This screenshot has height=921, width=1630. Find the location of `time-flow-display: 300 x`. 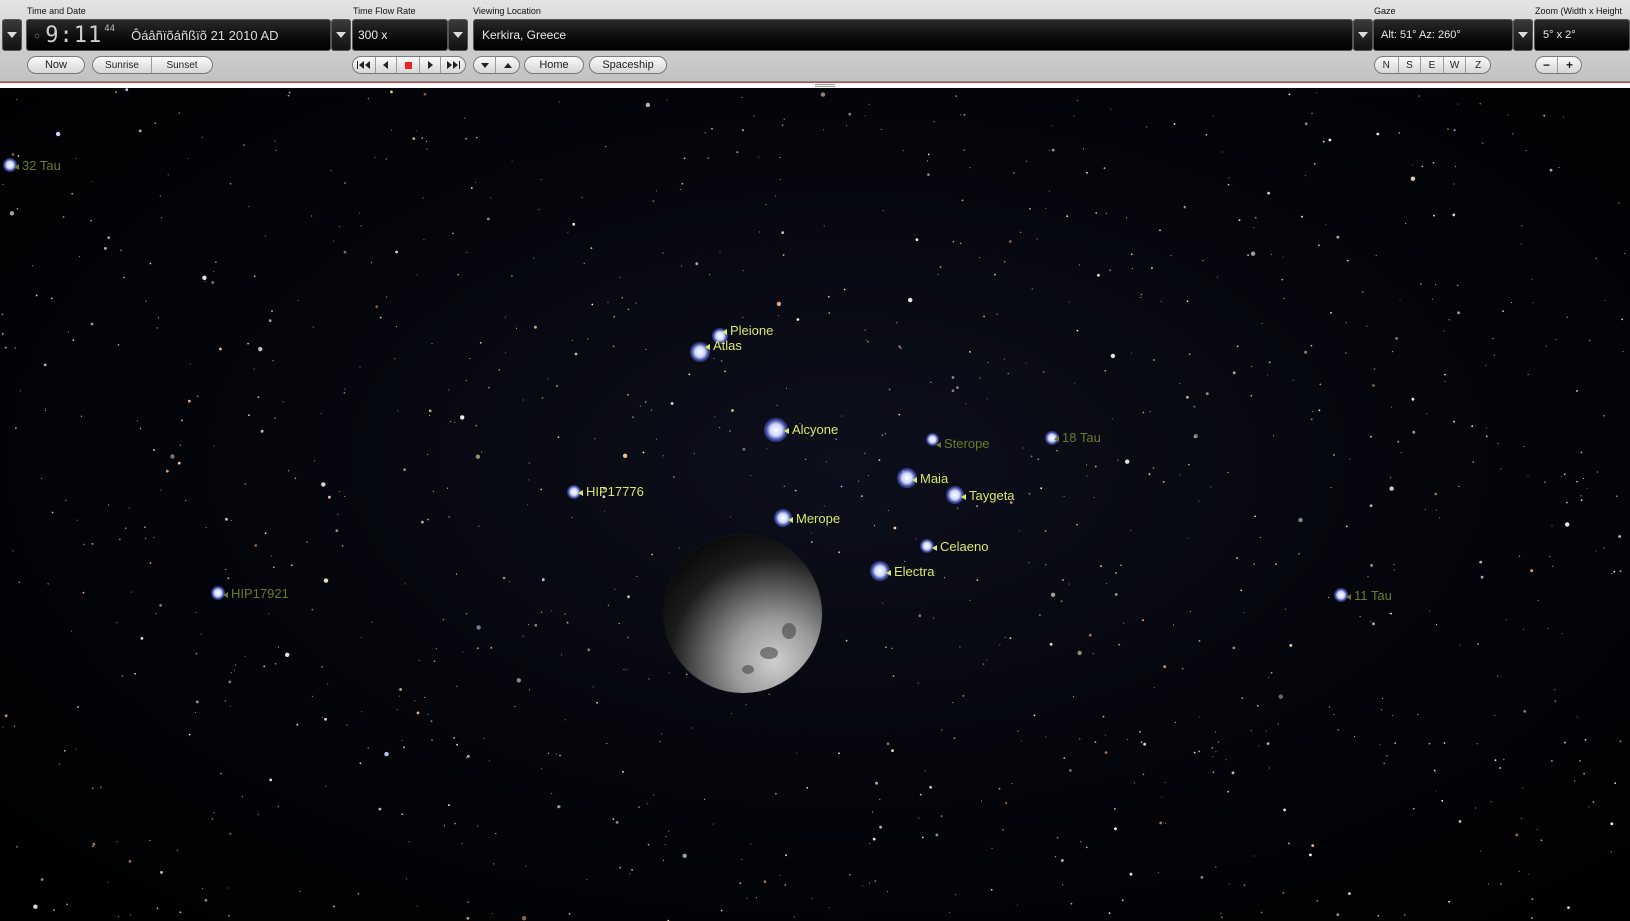

time-flow-display: 300 x is located at coordinates (400, 35).